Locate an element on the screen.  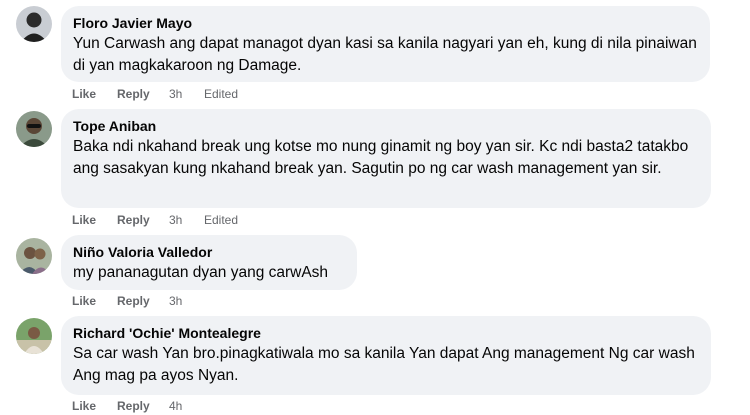
comment-actions: Like Reply 3h is located at coordinates (138, 301).